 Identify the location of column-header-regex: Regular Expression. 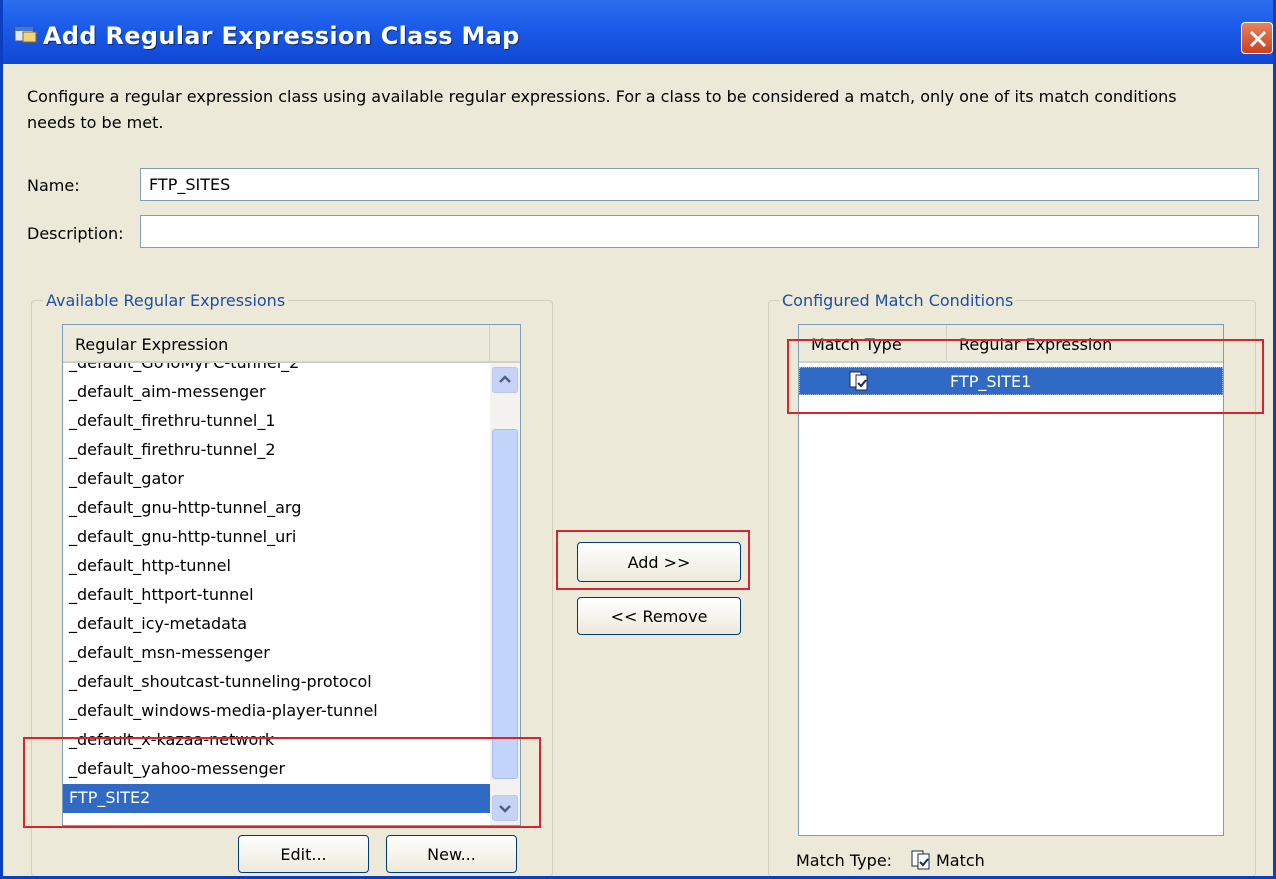
(276, 344).